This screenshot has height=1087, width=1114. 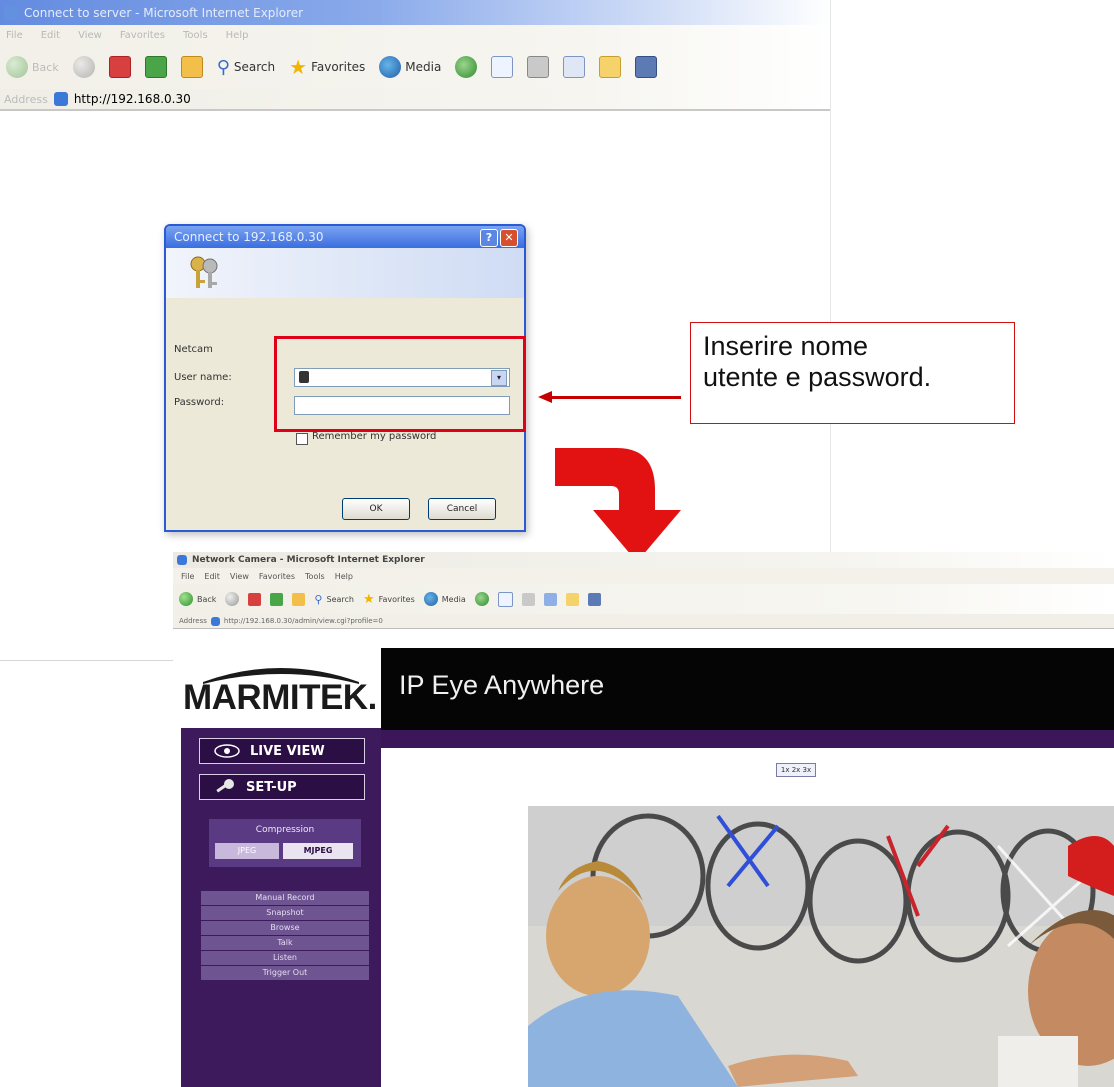 I want to click on zoom-control: 1x 2x 3x, so click(x=796, y=770).